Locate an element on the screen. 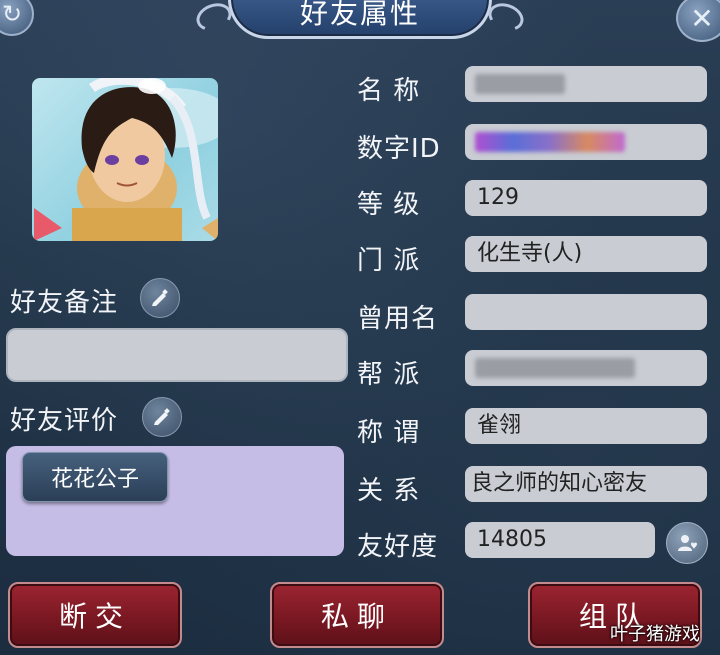 The image size is (720, 655). id-mosaic is located at coordinates (550, 142).